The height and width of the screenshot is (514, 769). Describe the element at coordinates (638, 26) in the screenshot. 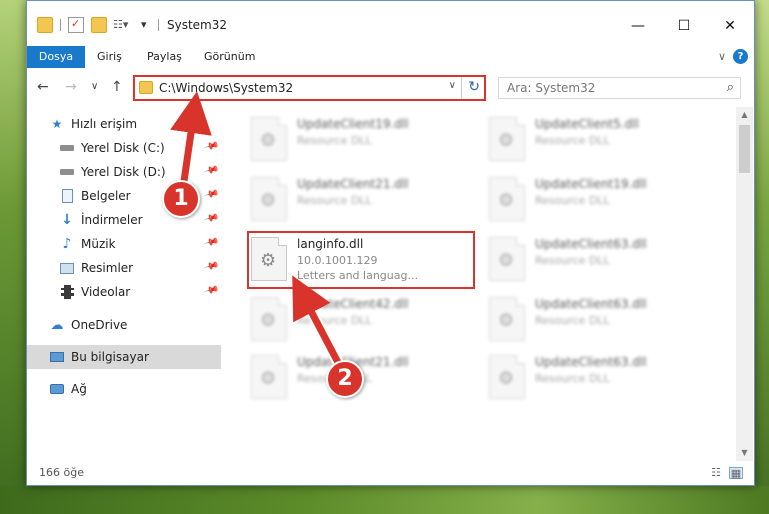

I see `minimize-button: —` at that location.